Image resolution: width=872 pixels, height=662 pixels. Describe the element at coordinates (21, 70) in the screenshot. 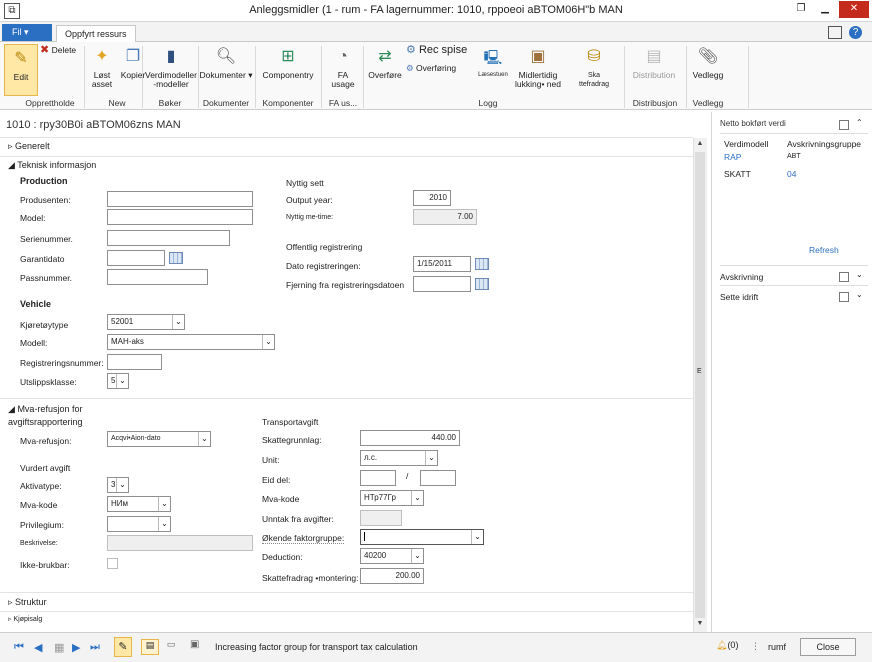

I see `edit-button: ✎ Edit` at that location.